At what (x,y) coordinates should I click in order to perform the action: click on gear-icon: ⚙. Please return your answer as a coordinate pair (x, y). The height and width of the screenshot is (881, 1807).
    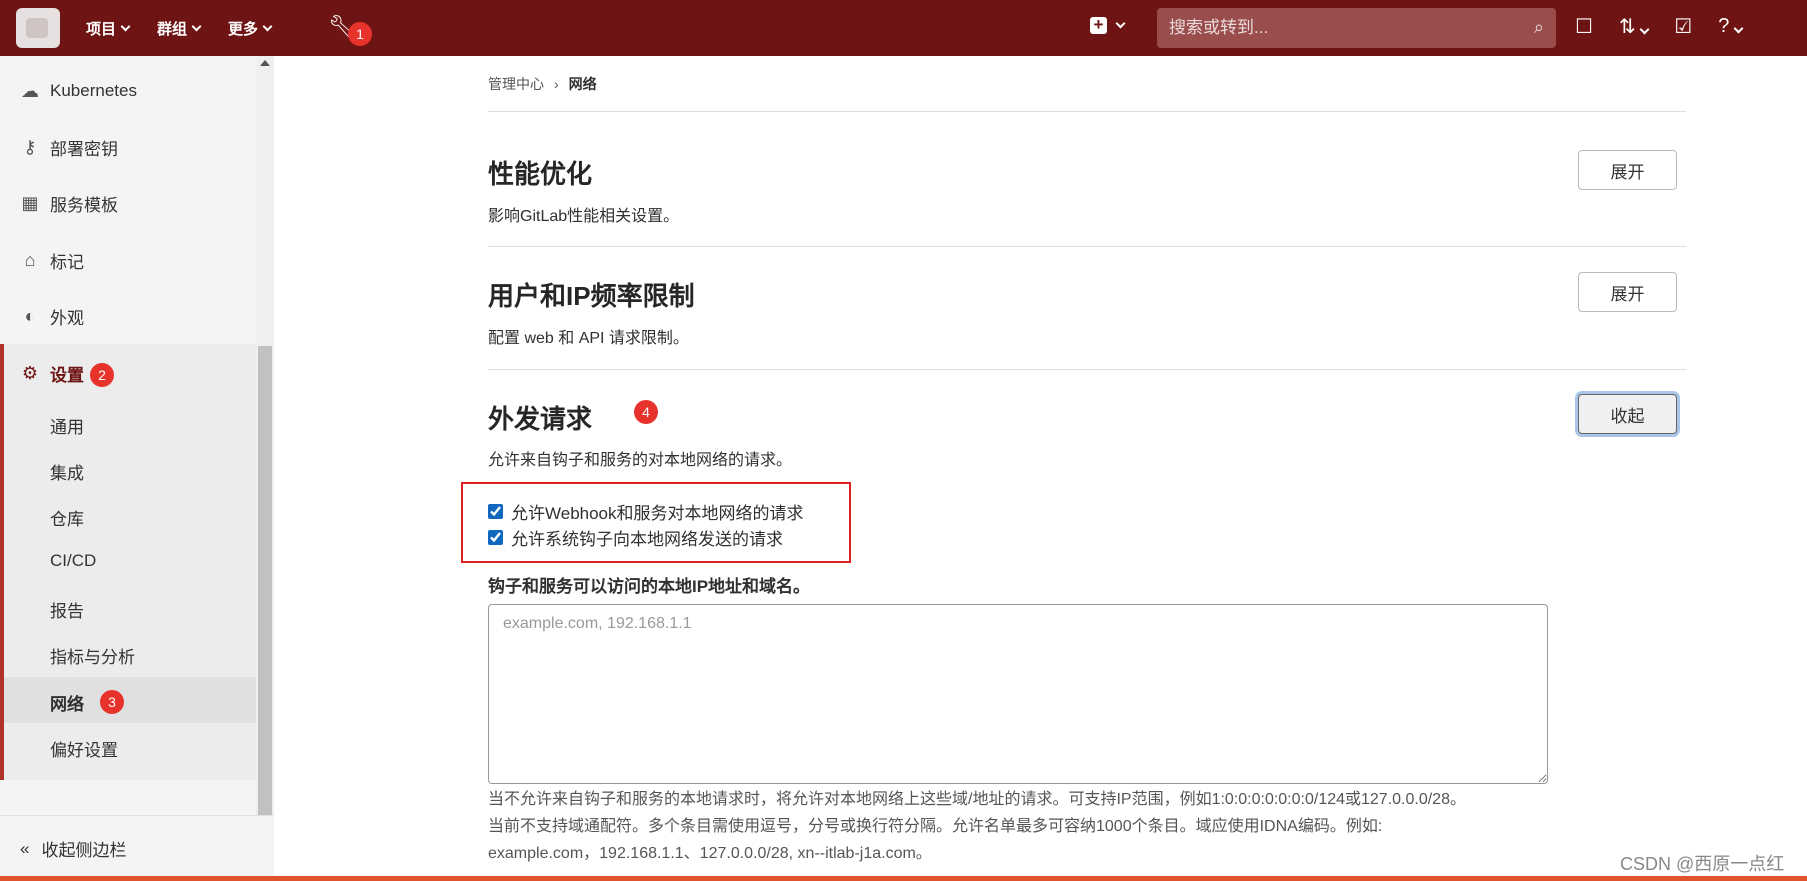
    Looking at the image, I should click on (30, 372).